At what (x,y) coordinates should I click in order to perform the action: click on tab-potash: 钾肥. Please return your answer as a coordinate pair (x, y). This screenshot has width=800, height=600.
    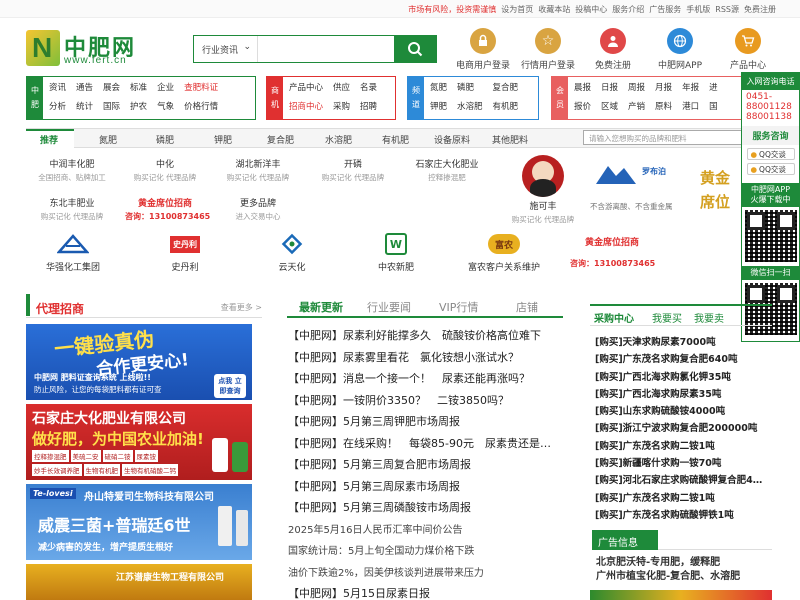
    Looking at the image, I should click on (223, 139).